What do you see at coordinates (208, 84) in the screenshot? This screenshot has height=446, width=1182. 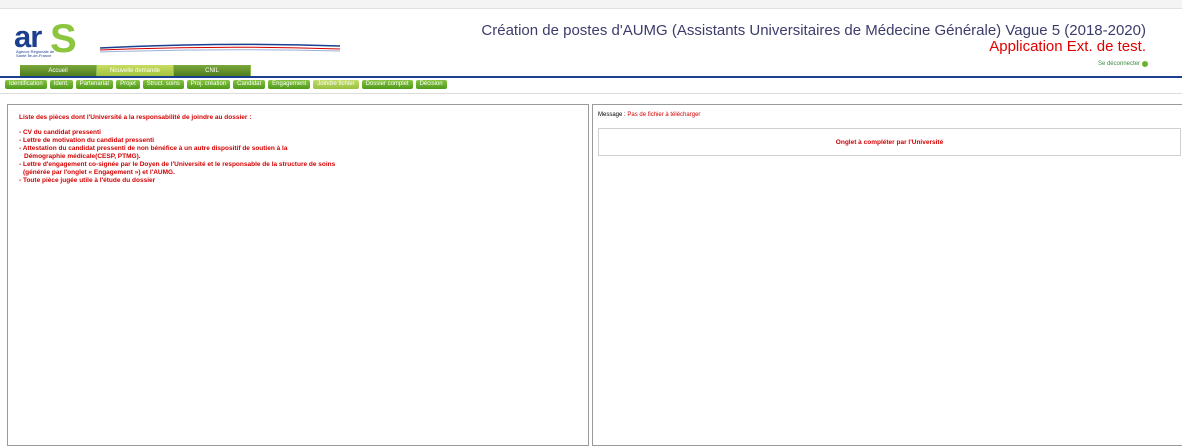 I see `subtab-proj-creation: Proj. création` at bounding box center [208, 84].